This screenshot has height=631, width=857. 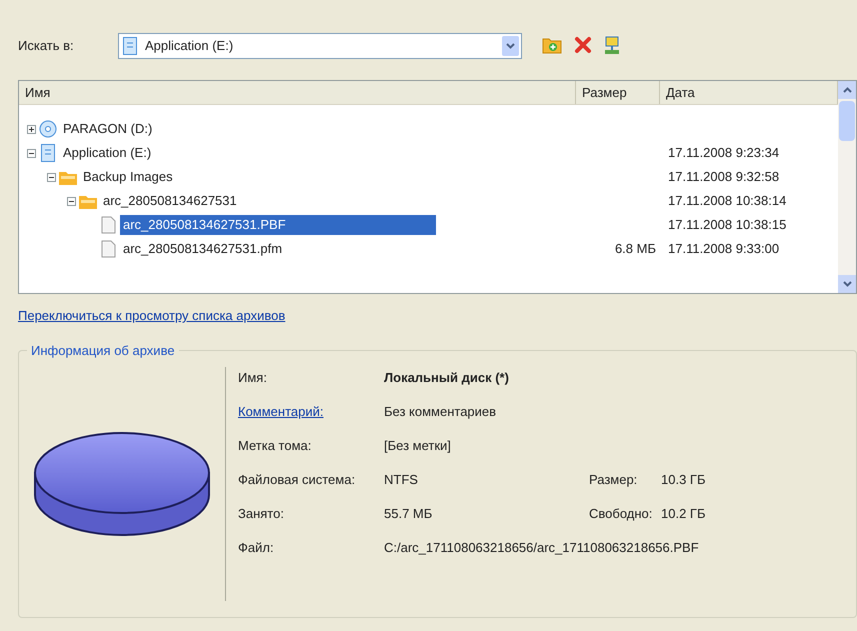 I want to click on date-cell: 17.11.2008 10:38:14, so click(x=727, y=200).